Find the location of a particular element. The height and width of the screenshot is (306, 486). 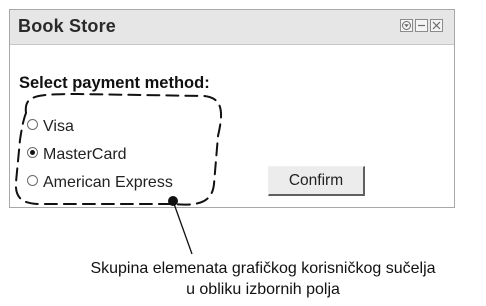

option-mastercard: MasterCard is located at coordinates (77, 155).